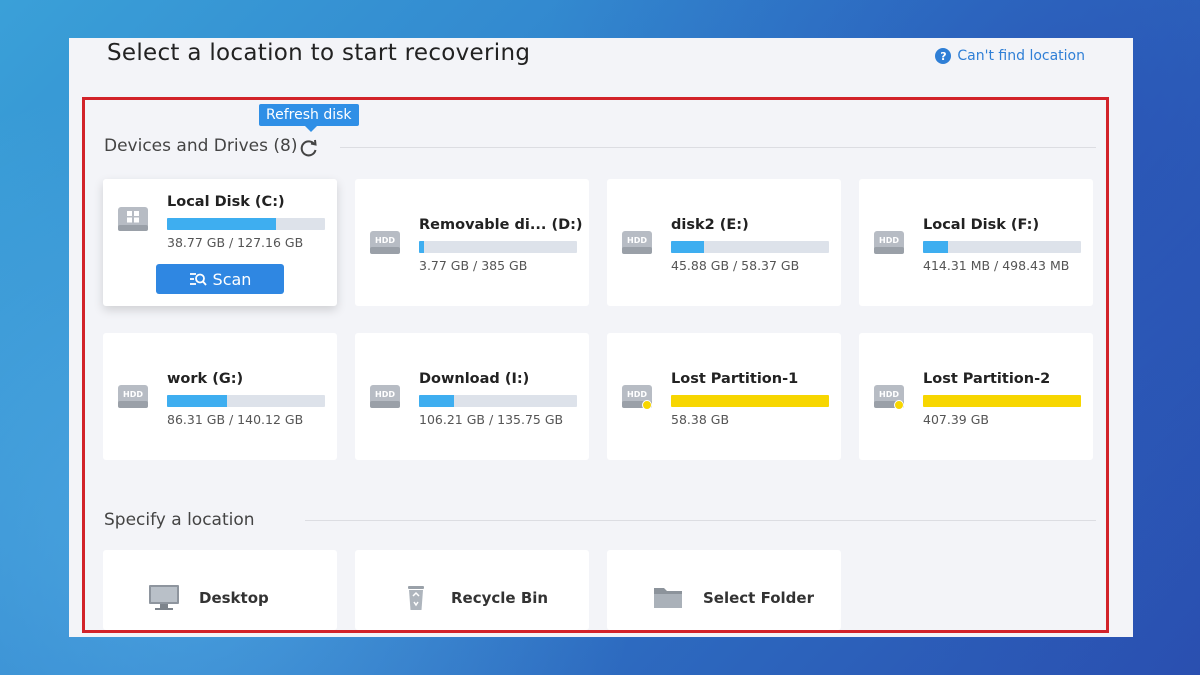 The width and height of the screenshot is (1200, 675). What do you see at coordinates (205, 379) in the screenshot?
I see `drive-name: work (G:)` at bounding box center [205, 379].